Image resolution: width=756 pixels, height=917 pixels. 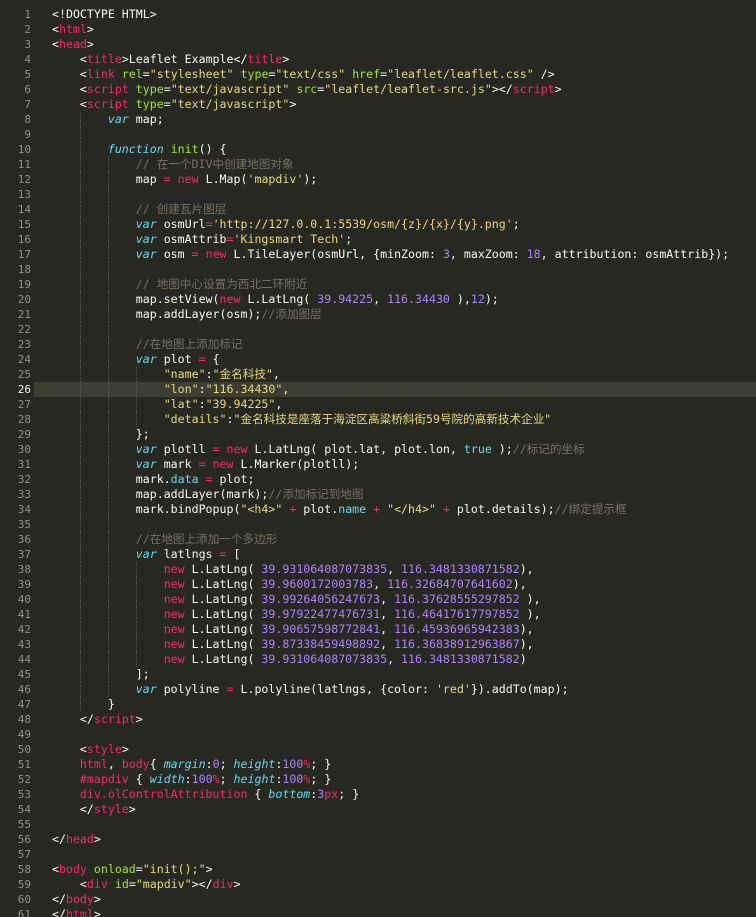 What do you see at coordinates (24, 809) in the screenshot?
I see `line-number: 54` at bounding box center [24, 809].